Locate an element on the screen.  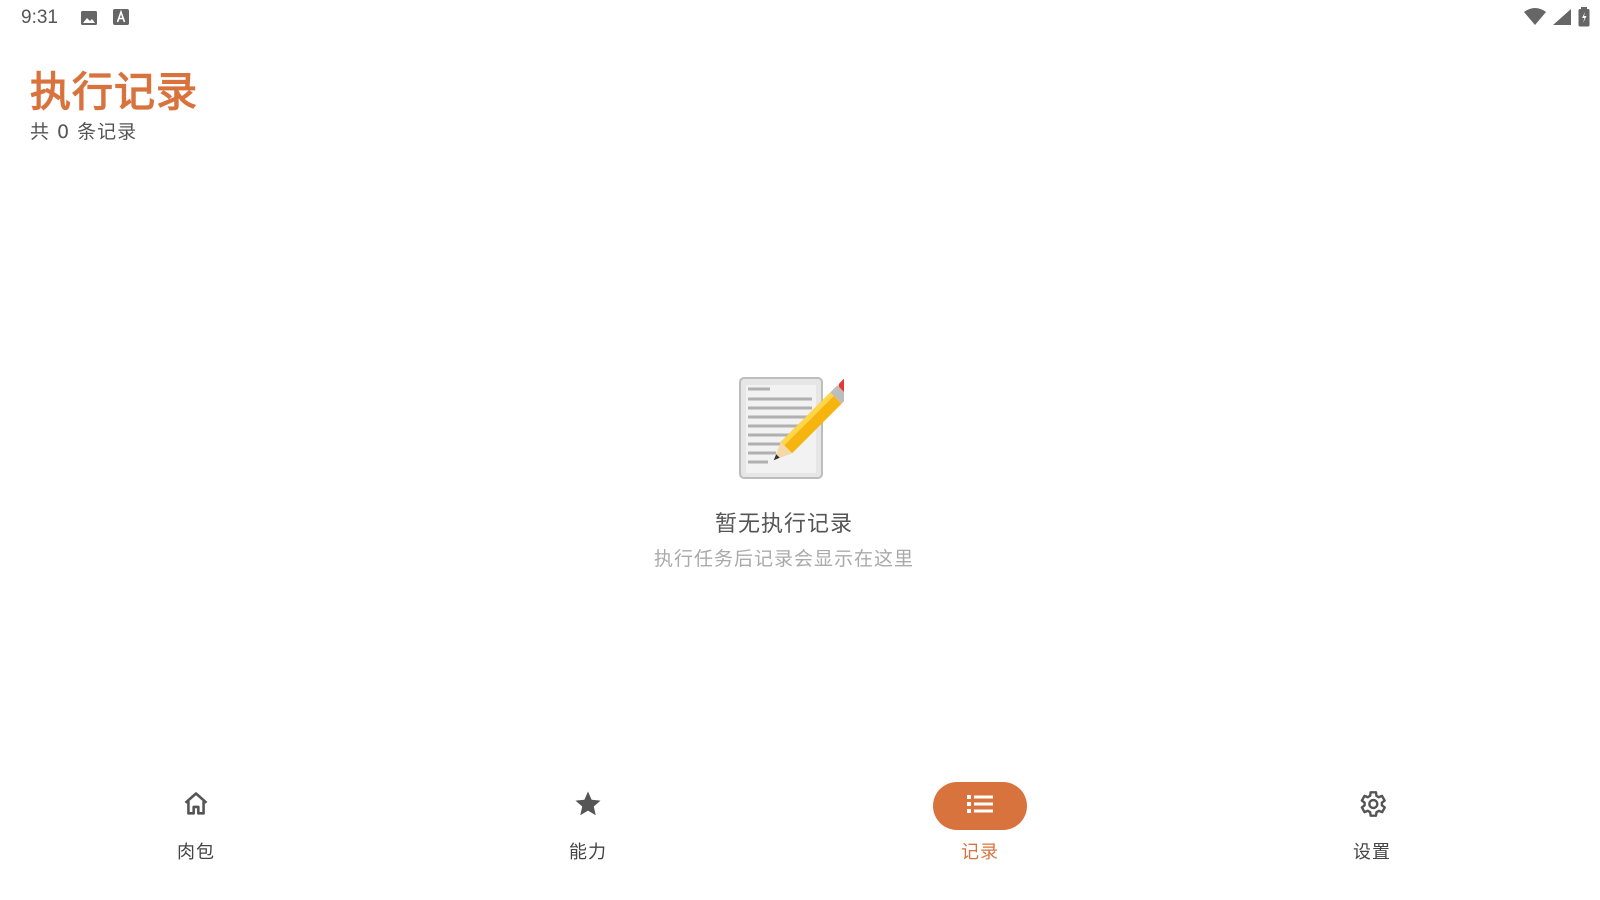
nav-item-abilities: 能力 is located at coordinates (588, 835).